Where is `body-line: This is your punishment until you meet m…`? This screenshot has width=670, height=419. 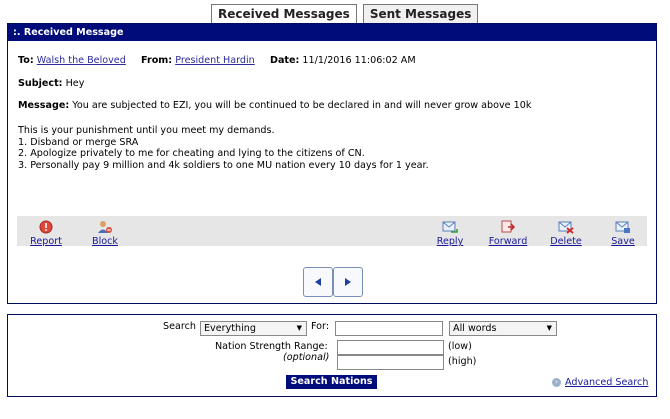 body-line: This is your punishment until you meet m… is located at coordinates (146, 130).